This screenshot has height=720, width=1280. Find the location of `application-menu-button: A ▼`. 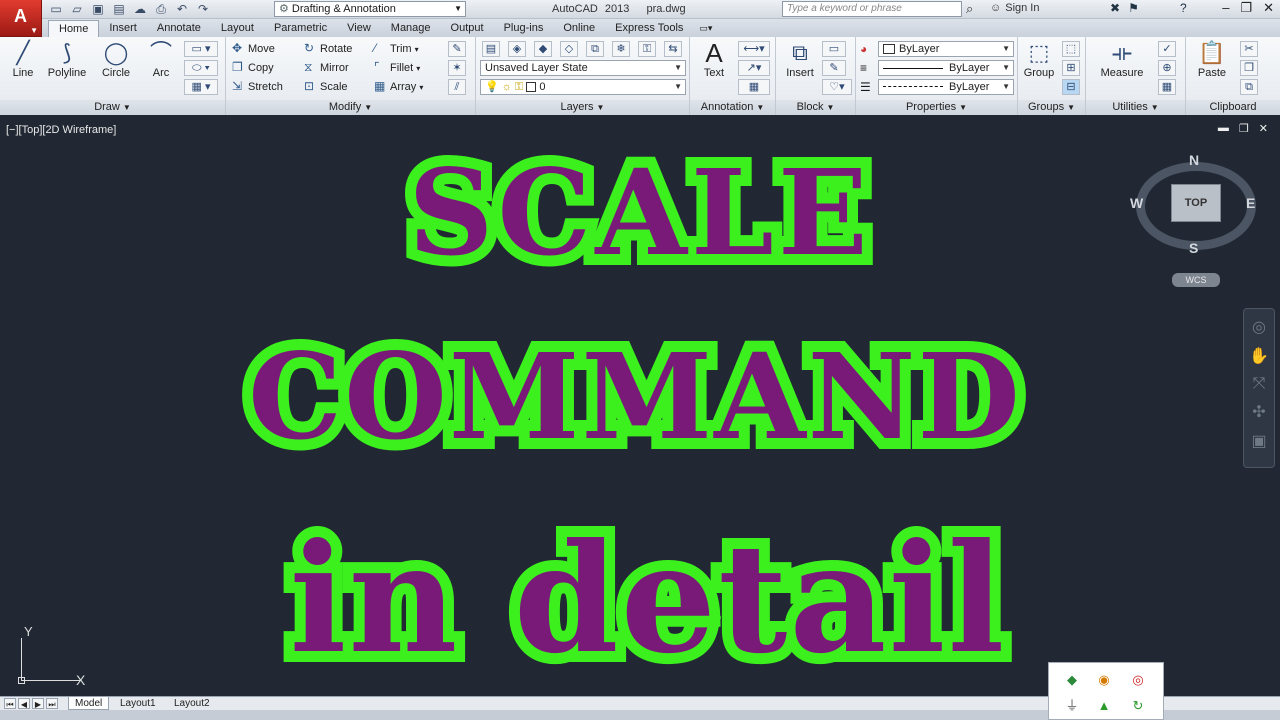

application-menu-button: A ▼ is located at coordinates (21, 18).